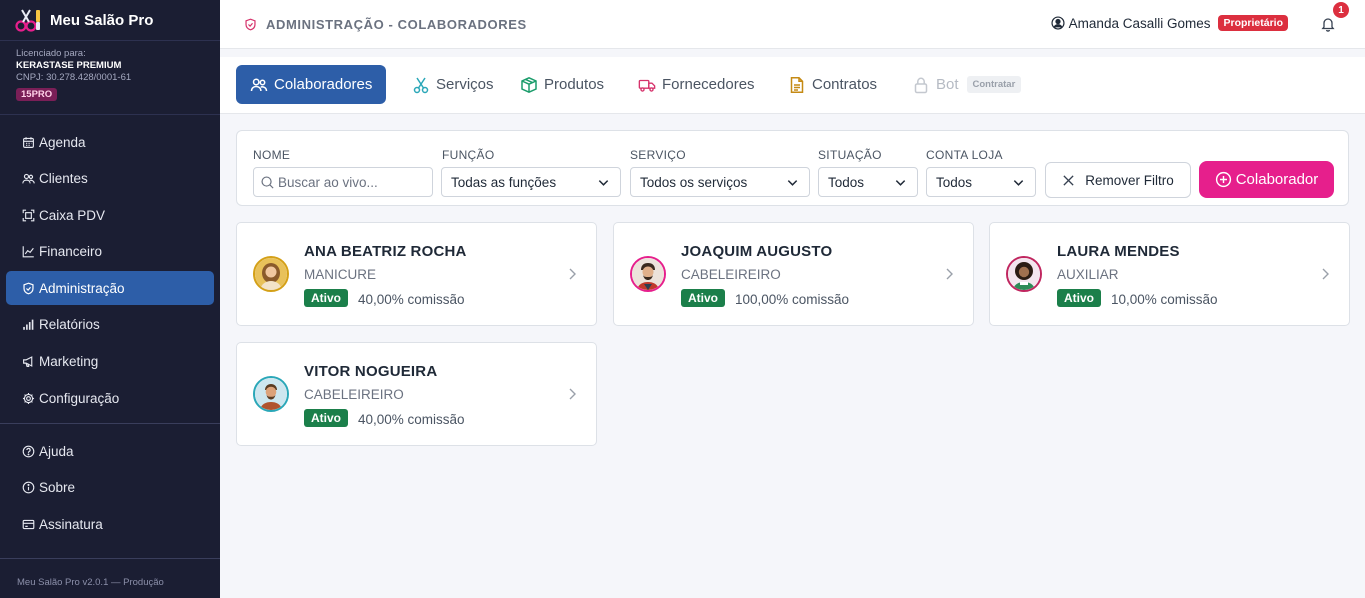  I want to click on sidebar-item-label: Relatórios, so click(69, 325).